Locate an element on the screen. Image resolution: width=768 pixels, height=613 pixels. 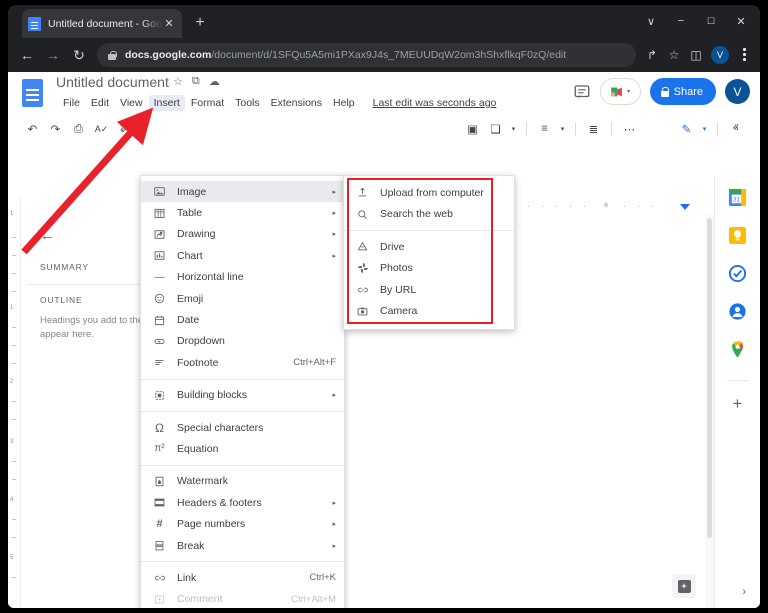
menu-item-image: Image ▸ is located at coordinates (242, 192).